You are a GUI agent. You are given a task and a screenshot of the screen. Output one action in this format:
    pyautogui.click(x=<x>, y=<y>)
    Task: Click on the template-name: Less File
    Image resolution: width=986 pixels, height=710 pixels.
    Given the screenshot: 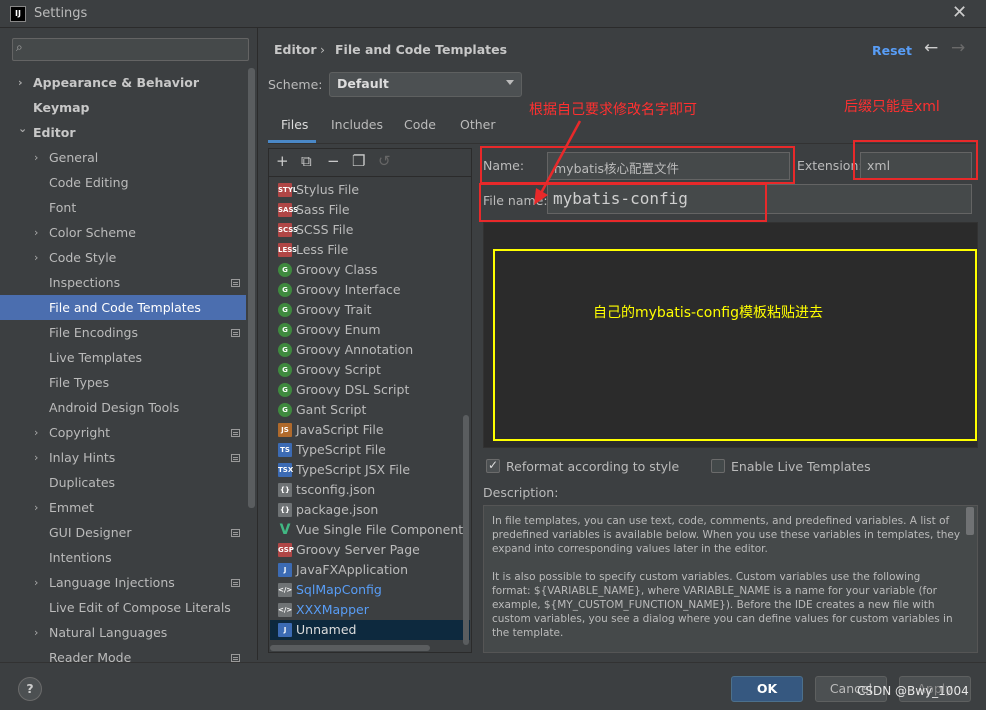 What is the action you would take?
    pyautogui.click(x=322, y=249)
    